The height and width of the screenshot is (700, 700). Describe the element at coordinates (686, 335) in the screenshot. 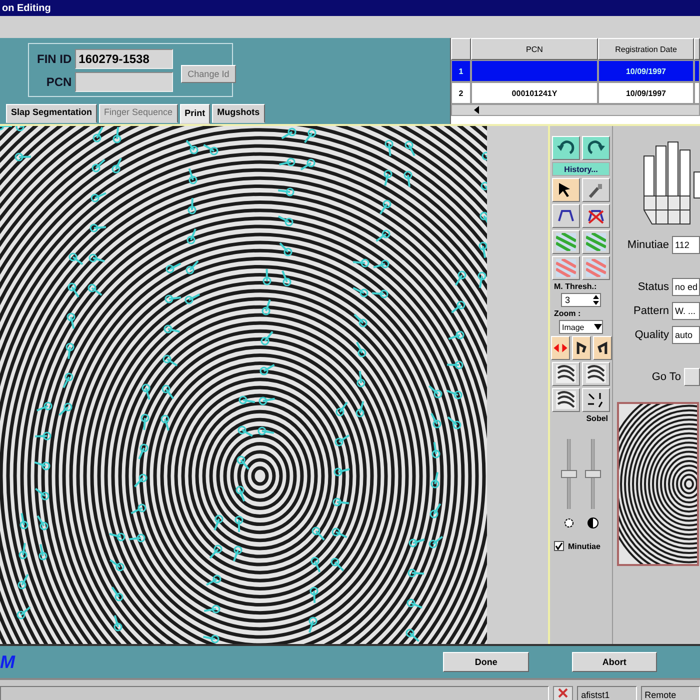

I see `input-field: auto` at that location.